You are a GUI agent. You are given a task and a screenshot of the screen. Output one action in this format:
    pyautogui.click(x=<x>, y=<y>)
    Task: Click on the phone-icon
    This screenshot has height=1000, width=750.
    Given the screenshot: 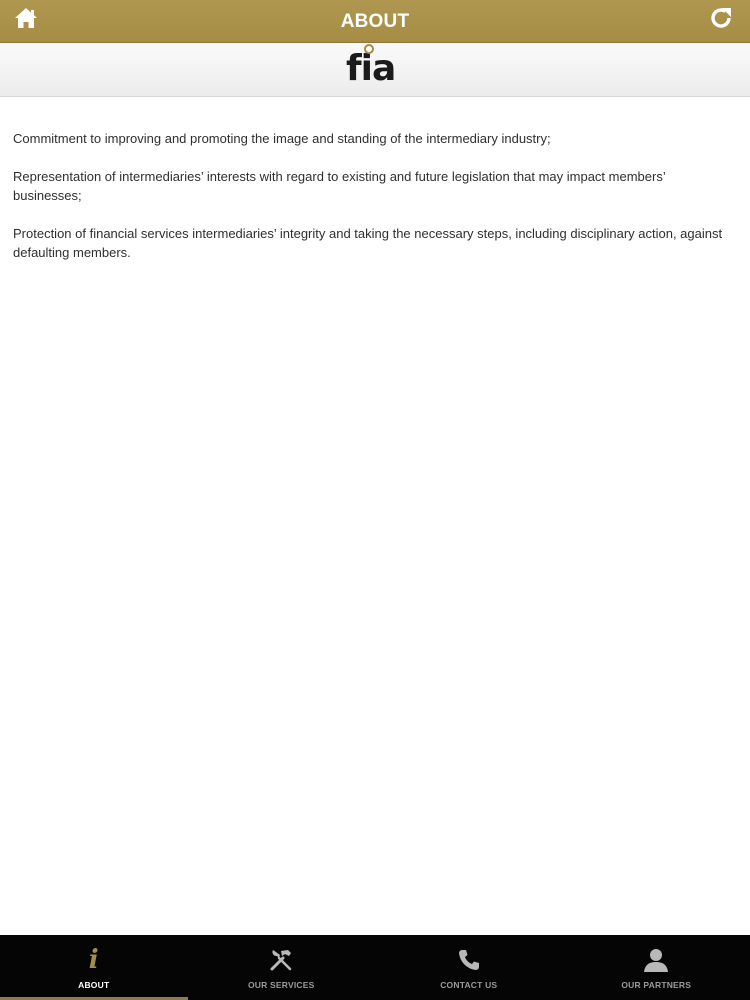 What is the action you would take?
    pyautogui.click(x=469, y=960)
    